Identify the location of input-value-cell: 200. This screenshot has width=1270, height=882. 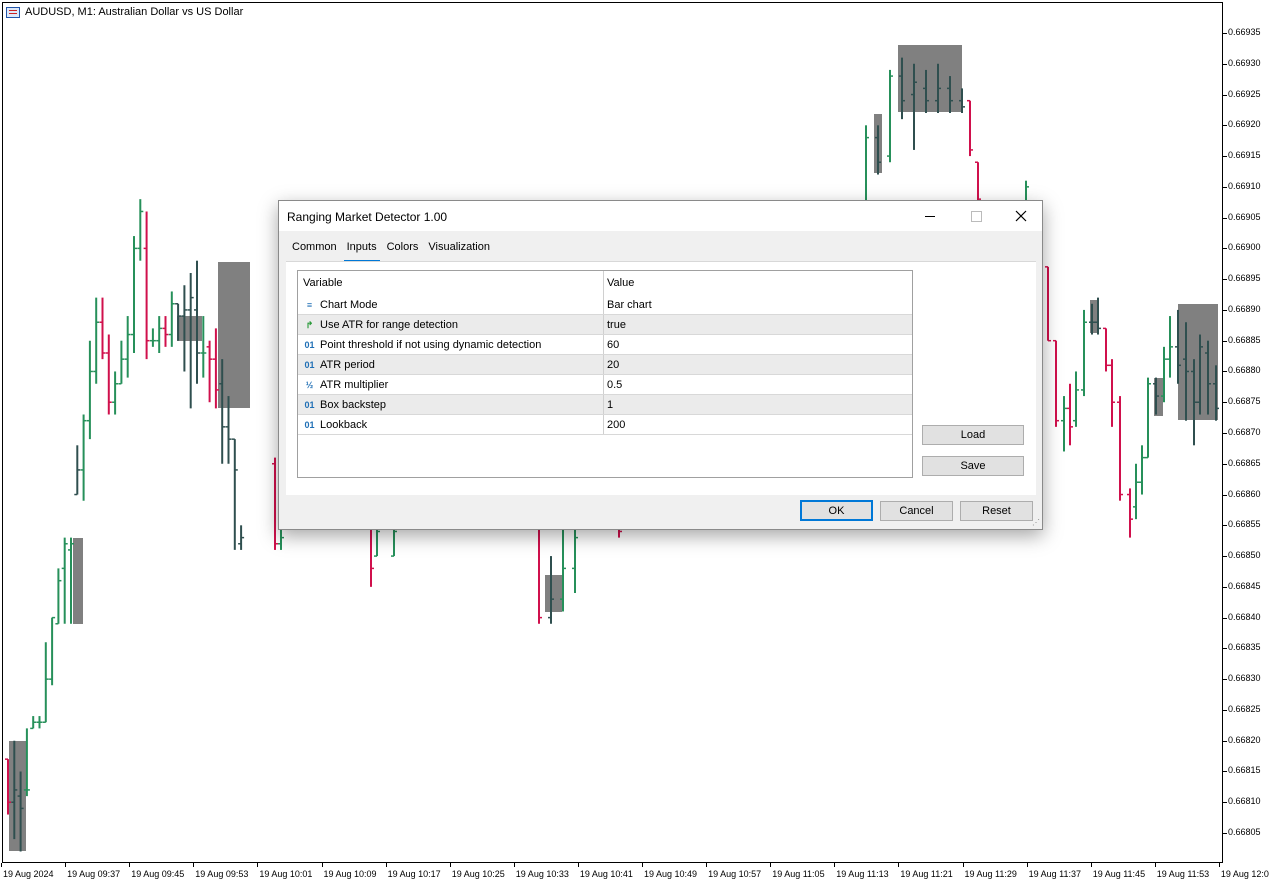
(757, 425).